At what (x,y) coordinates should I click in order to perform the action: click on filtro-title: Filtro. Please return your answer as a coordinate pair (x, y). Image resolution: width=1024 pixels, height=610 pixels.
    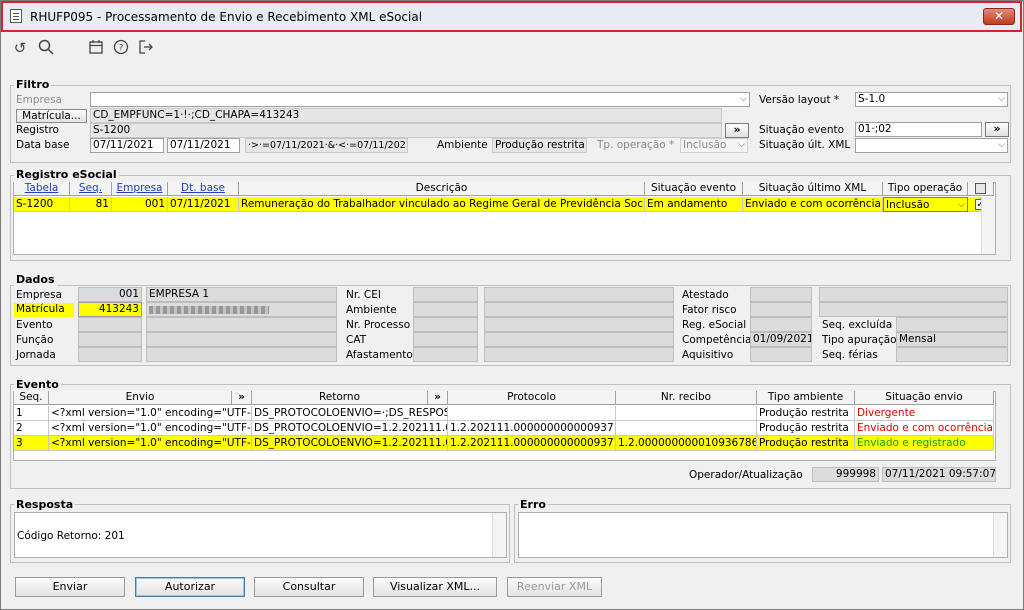
    Looking at the image, I should click on (33, 84).